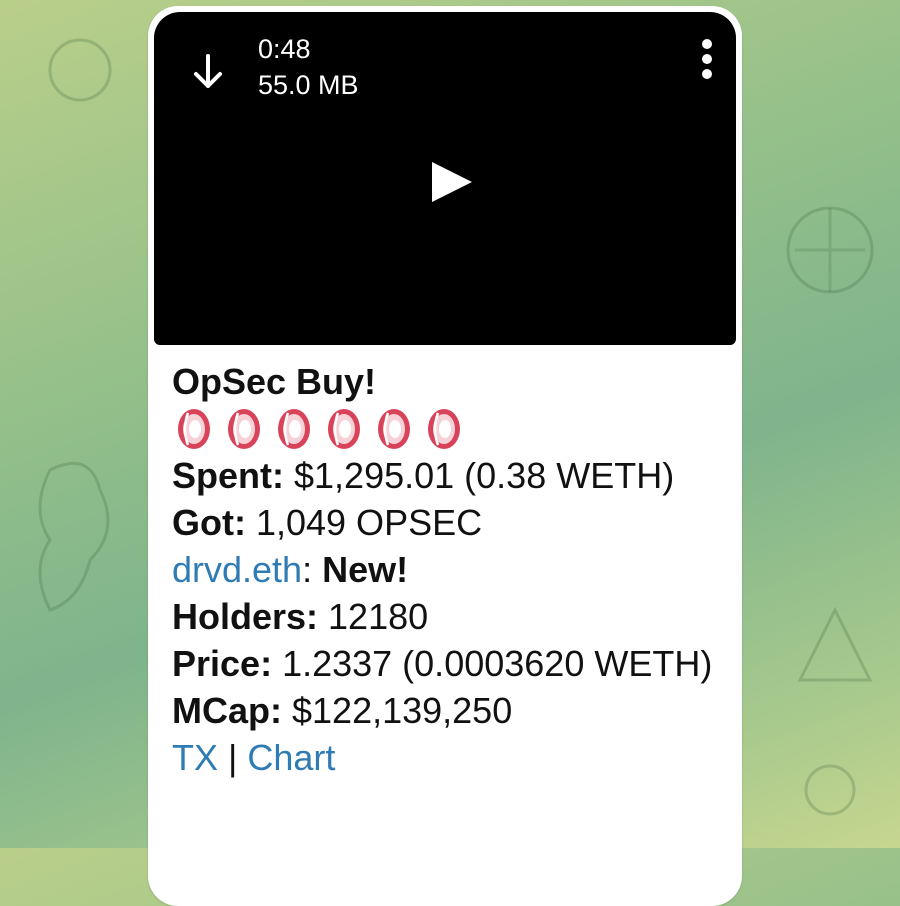  Describe the element at coordinates (291, 757) in the screenshot. I see `chart-link: Chart` at that location.